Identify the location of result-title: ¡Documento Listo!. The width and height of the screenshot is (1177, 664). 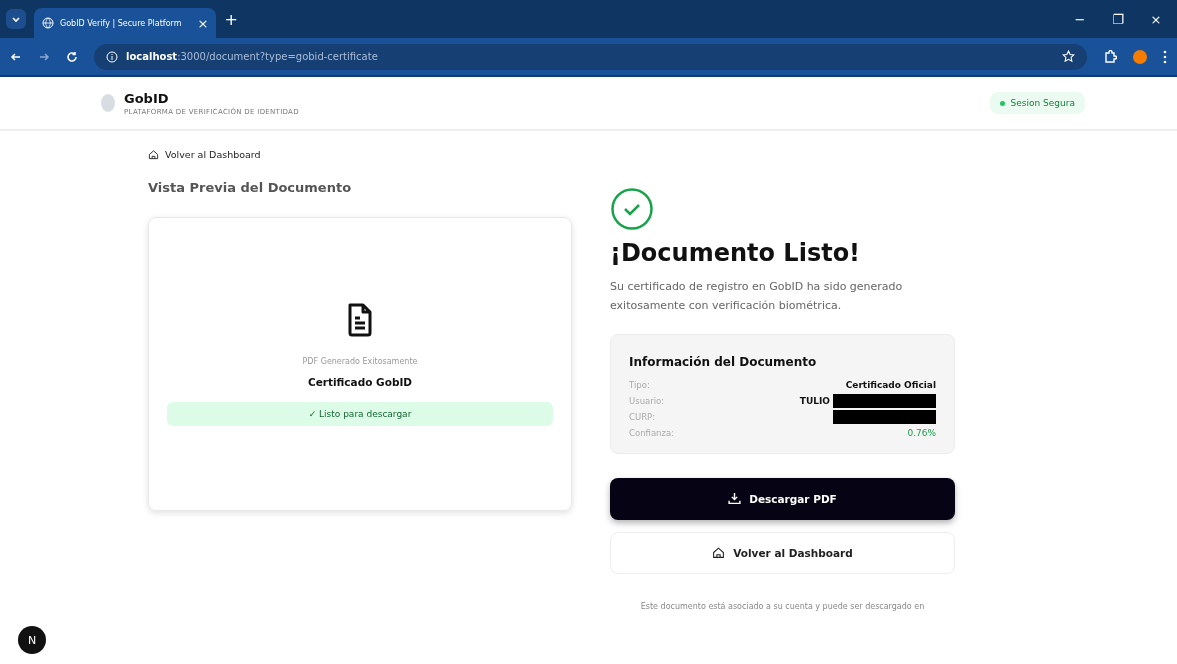
(736, 253).